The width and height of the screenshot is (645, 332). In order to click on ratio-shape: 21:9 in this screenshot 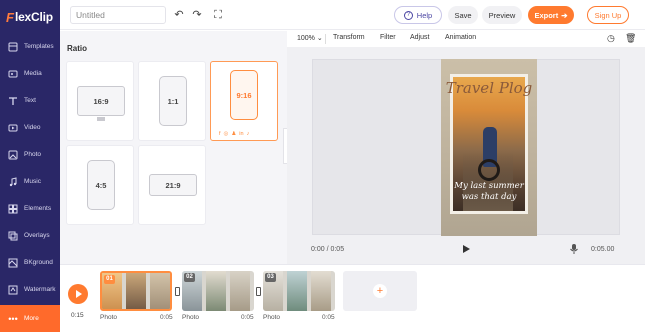, I will do `click(173, 185)`.